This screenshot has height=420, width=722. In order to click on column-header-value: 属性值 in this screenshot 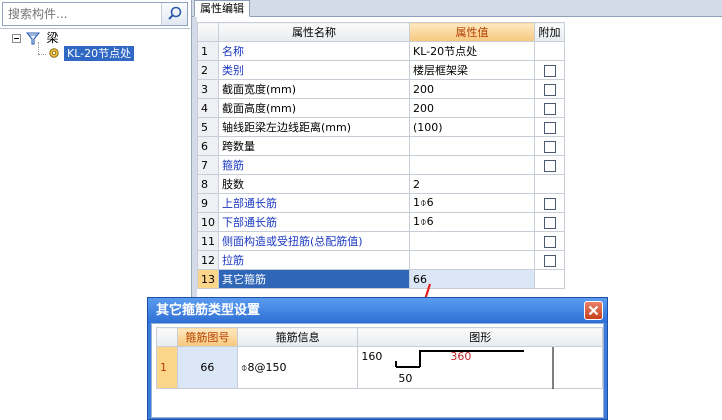, I will do `click(472, 32)`.